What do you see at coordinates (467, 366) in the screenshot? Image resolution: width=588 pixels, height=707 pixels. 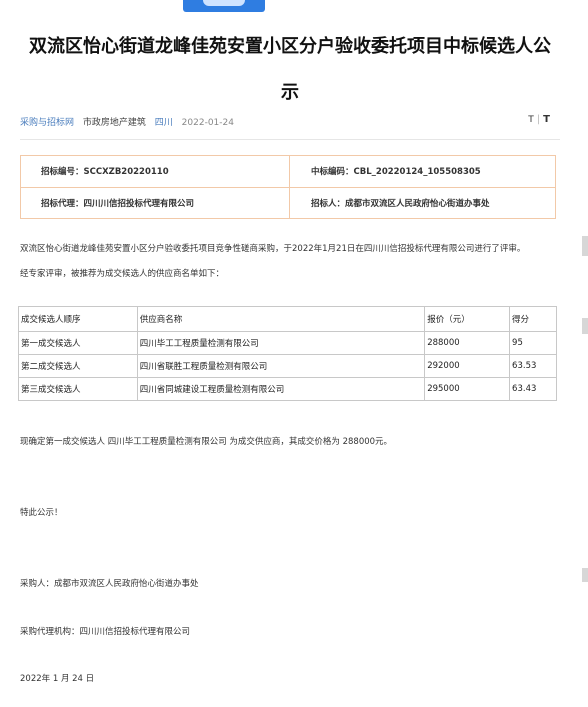 I see `table-cell: 292000` at bounding box center [467, 366].